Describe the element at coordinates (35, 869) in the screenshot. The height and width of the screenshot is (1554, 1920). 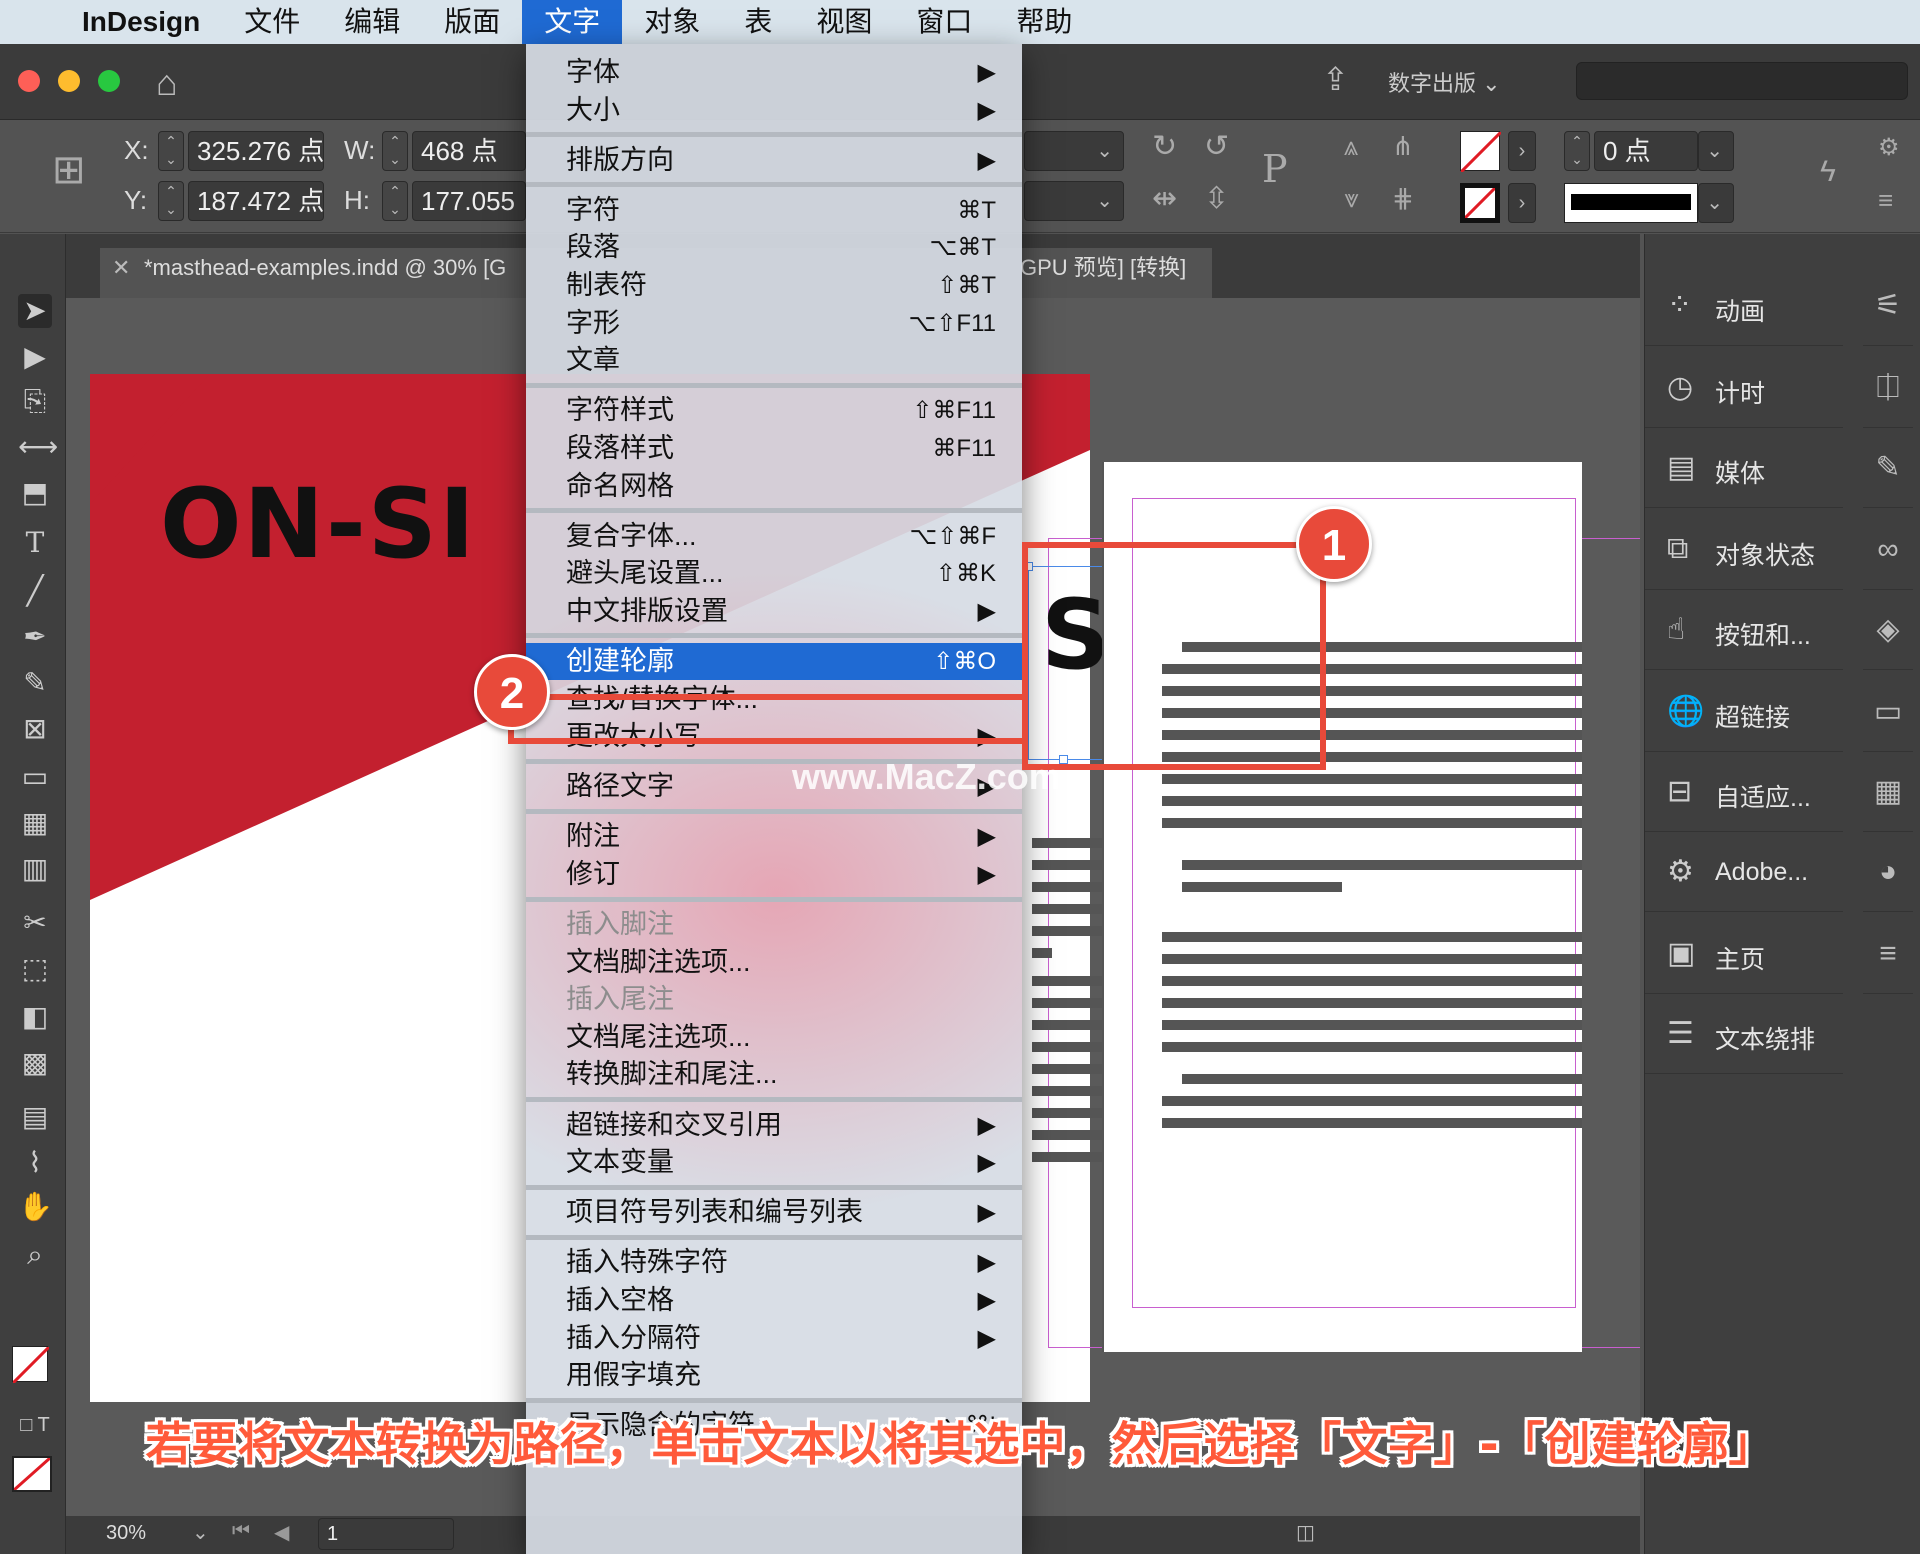
I see `grid-tool-icon: ▥` at that location.